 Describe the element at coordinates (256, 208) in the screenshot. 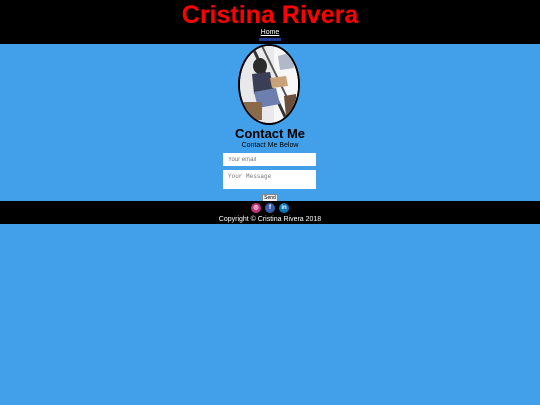

I see `instagram-icon: ◎` at that location.